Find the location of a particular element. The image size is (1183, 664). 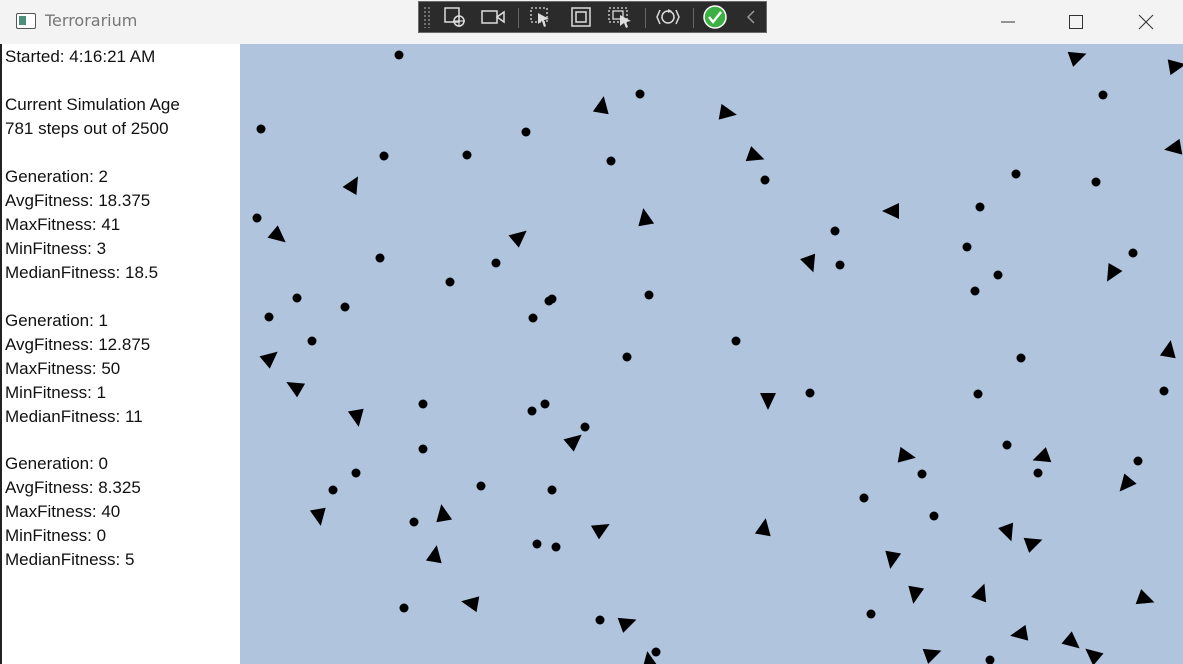

avg-fitness: AvgFitness: 12.875 is located at coordinates (78, 344).